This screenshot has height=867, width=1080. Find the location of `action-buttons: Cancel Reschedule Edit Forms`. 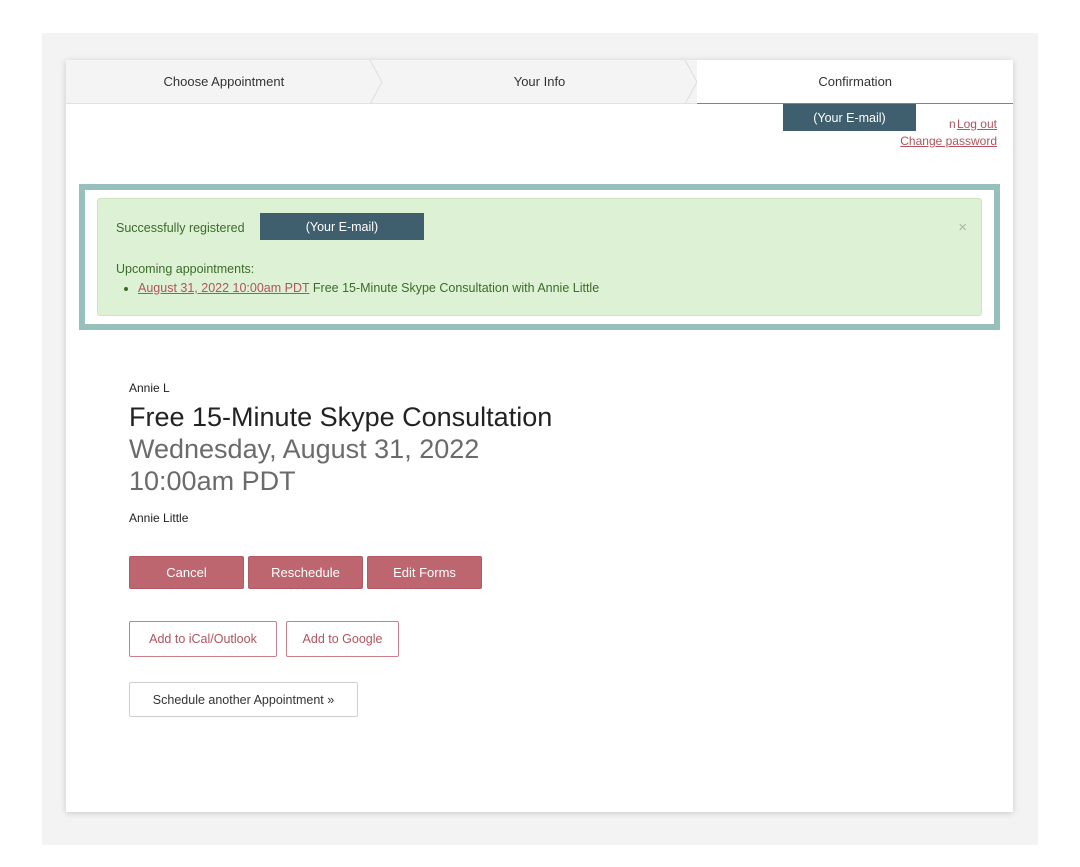

action-buttons: Cancel Reschedule Edit Forms is located at coordinates (305, 572).